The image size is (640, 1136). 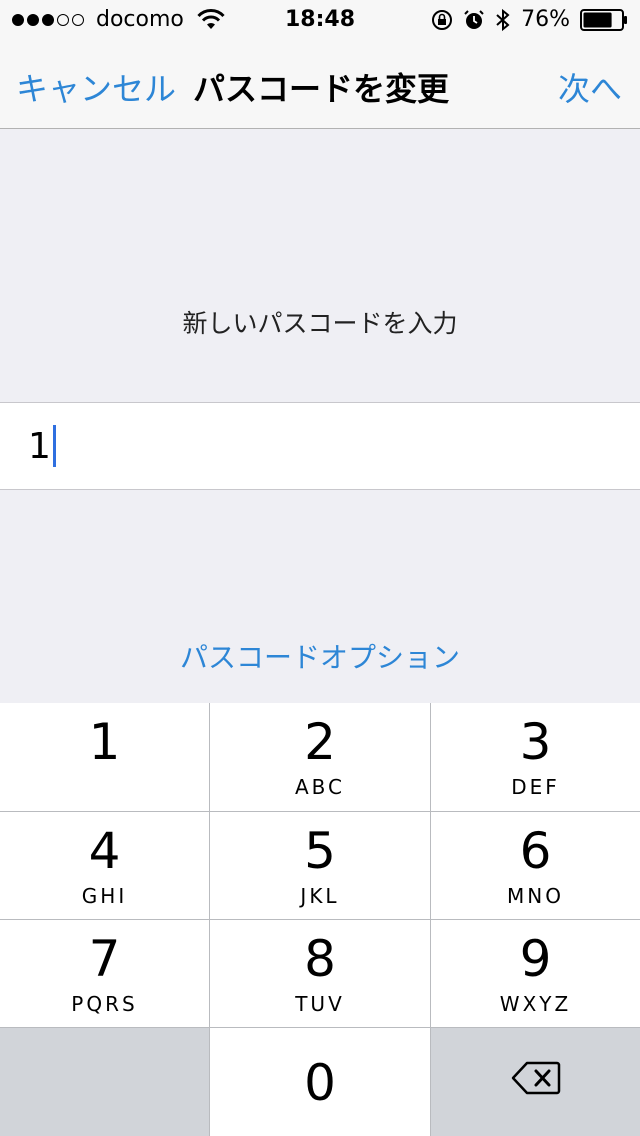 I want to click on status-right: 76%, so click(x=529, y=19).